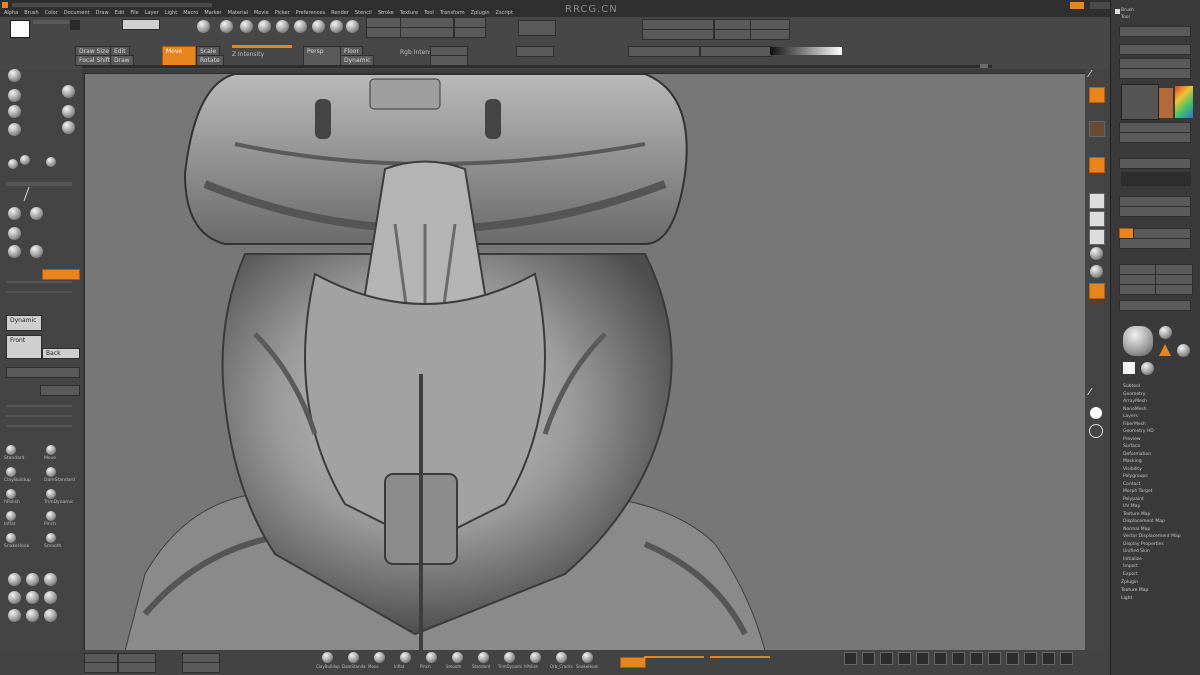 The image size is (1200, 675). I want to click on floor-icon, so click(1096, 271).